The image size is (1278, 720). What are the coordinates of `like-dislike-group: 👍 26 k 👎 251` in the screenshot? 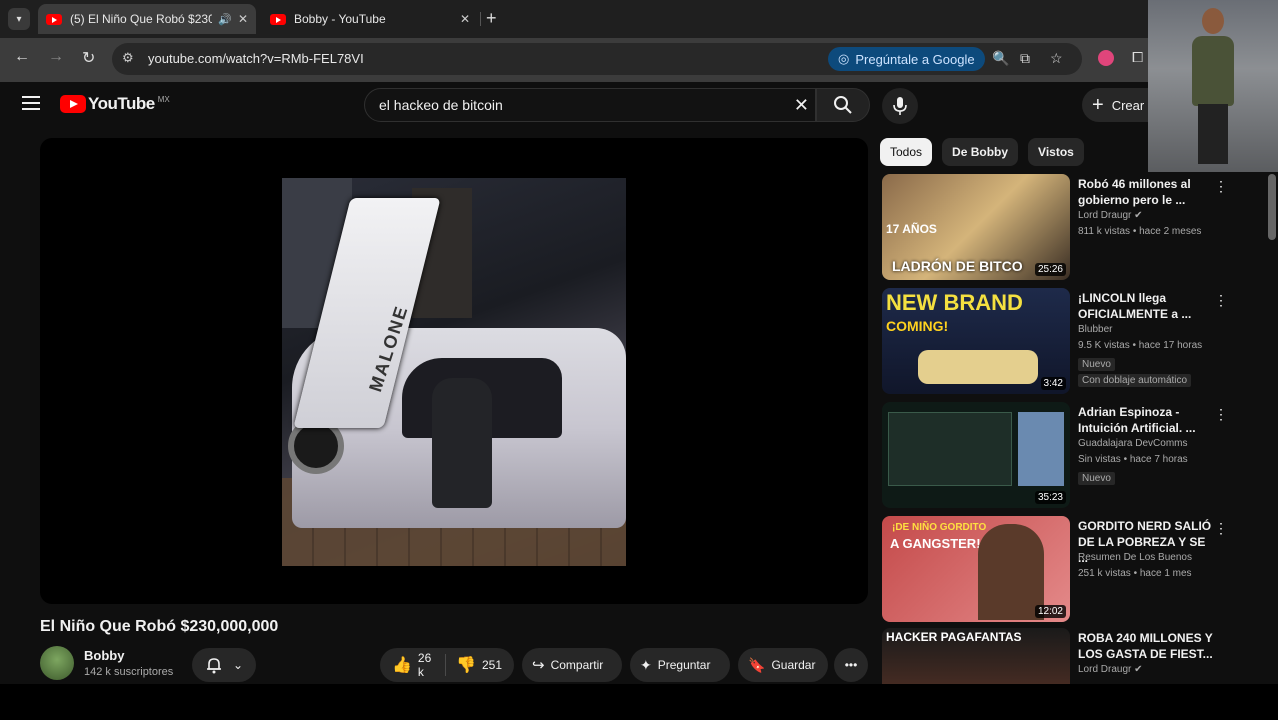 It's located at (447, 665).